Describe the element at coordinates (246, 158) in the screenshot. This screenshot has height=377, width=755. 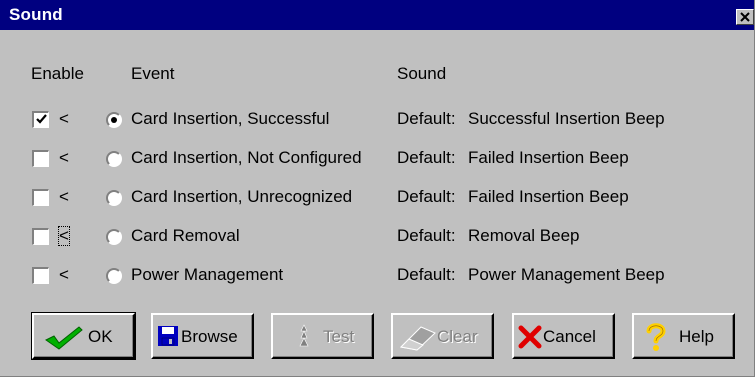
I see `event-label: Card Insertion, Not Configured` at that location.